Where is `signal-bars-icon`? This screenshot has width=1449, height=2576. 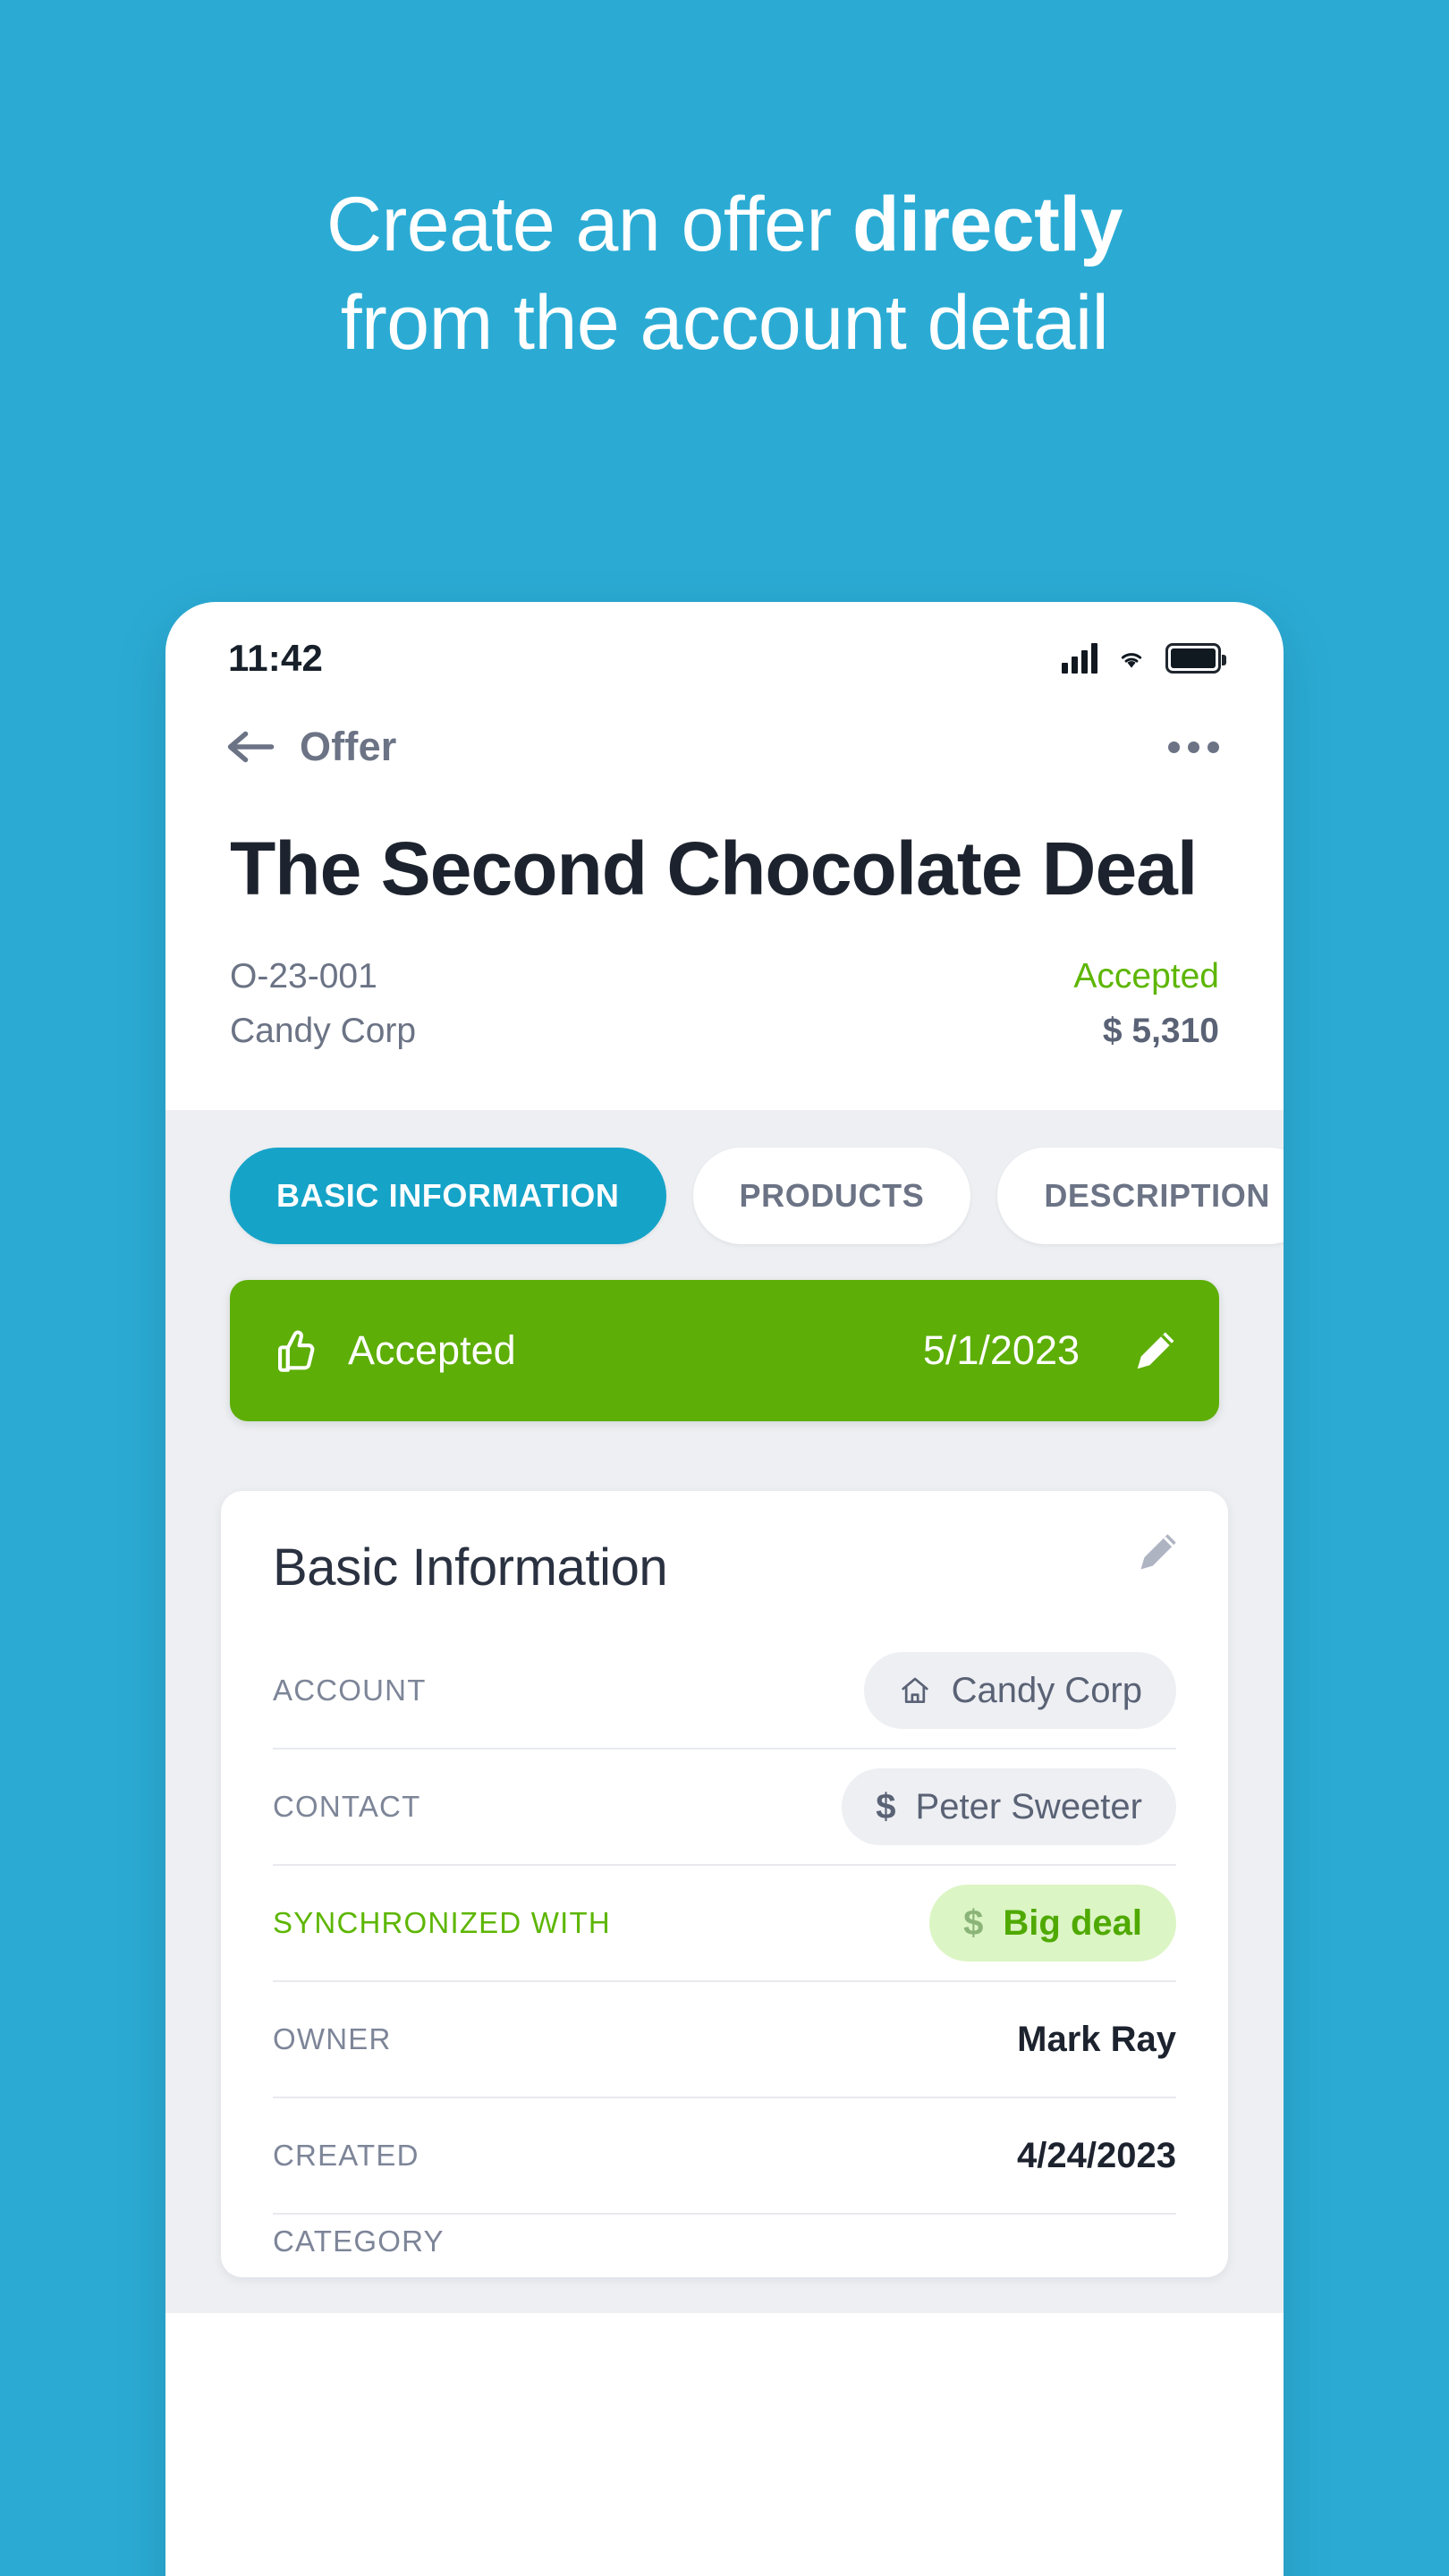 signal-bars-icon is located at coordinates (1079, 658).